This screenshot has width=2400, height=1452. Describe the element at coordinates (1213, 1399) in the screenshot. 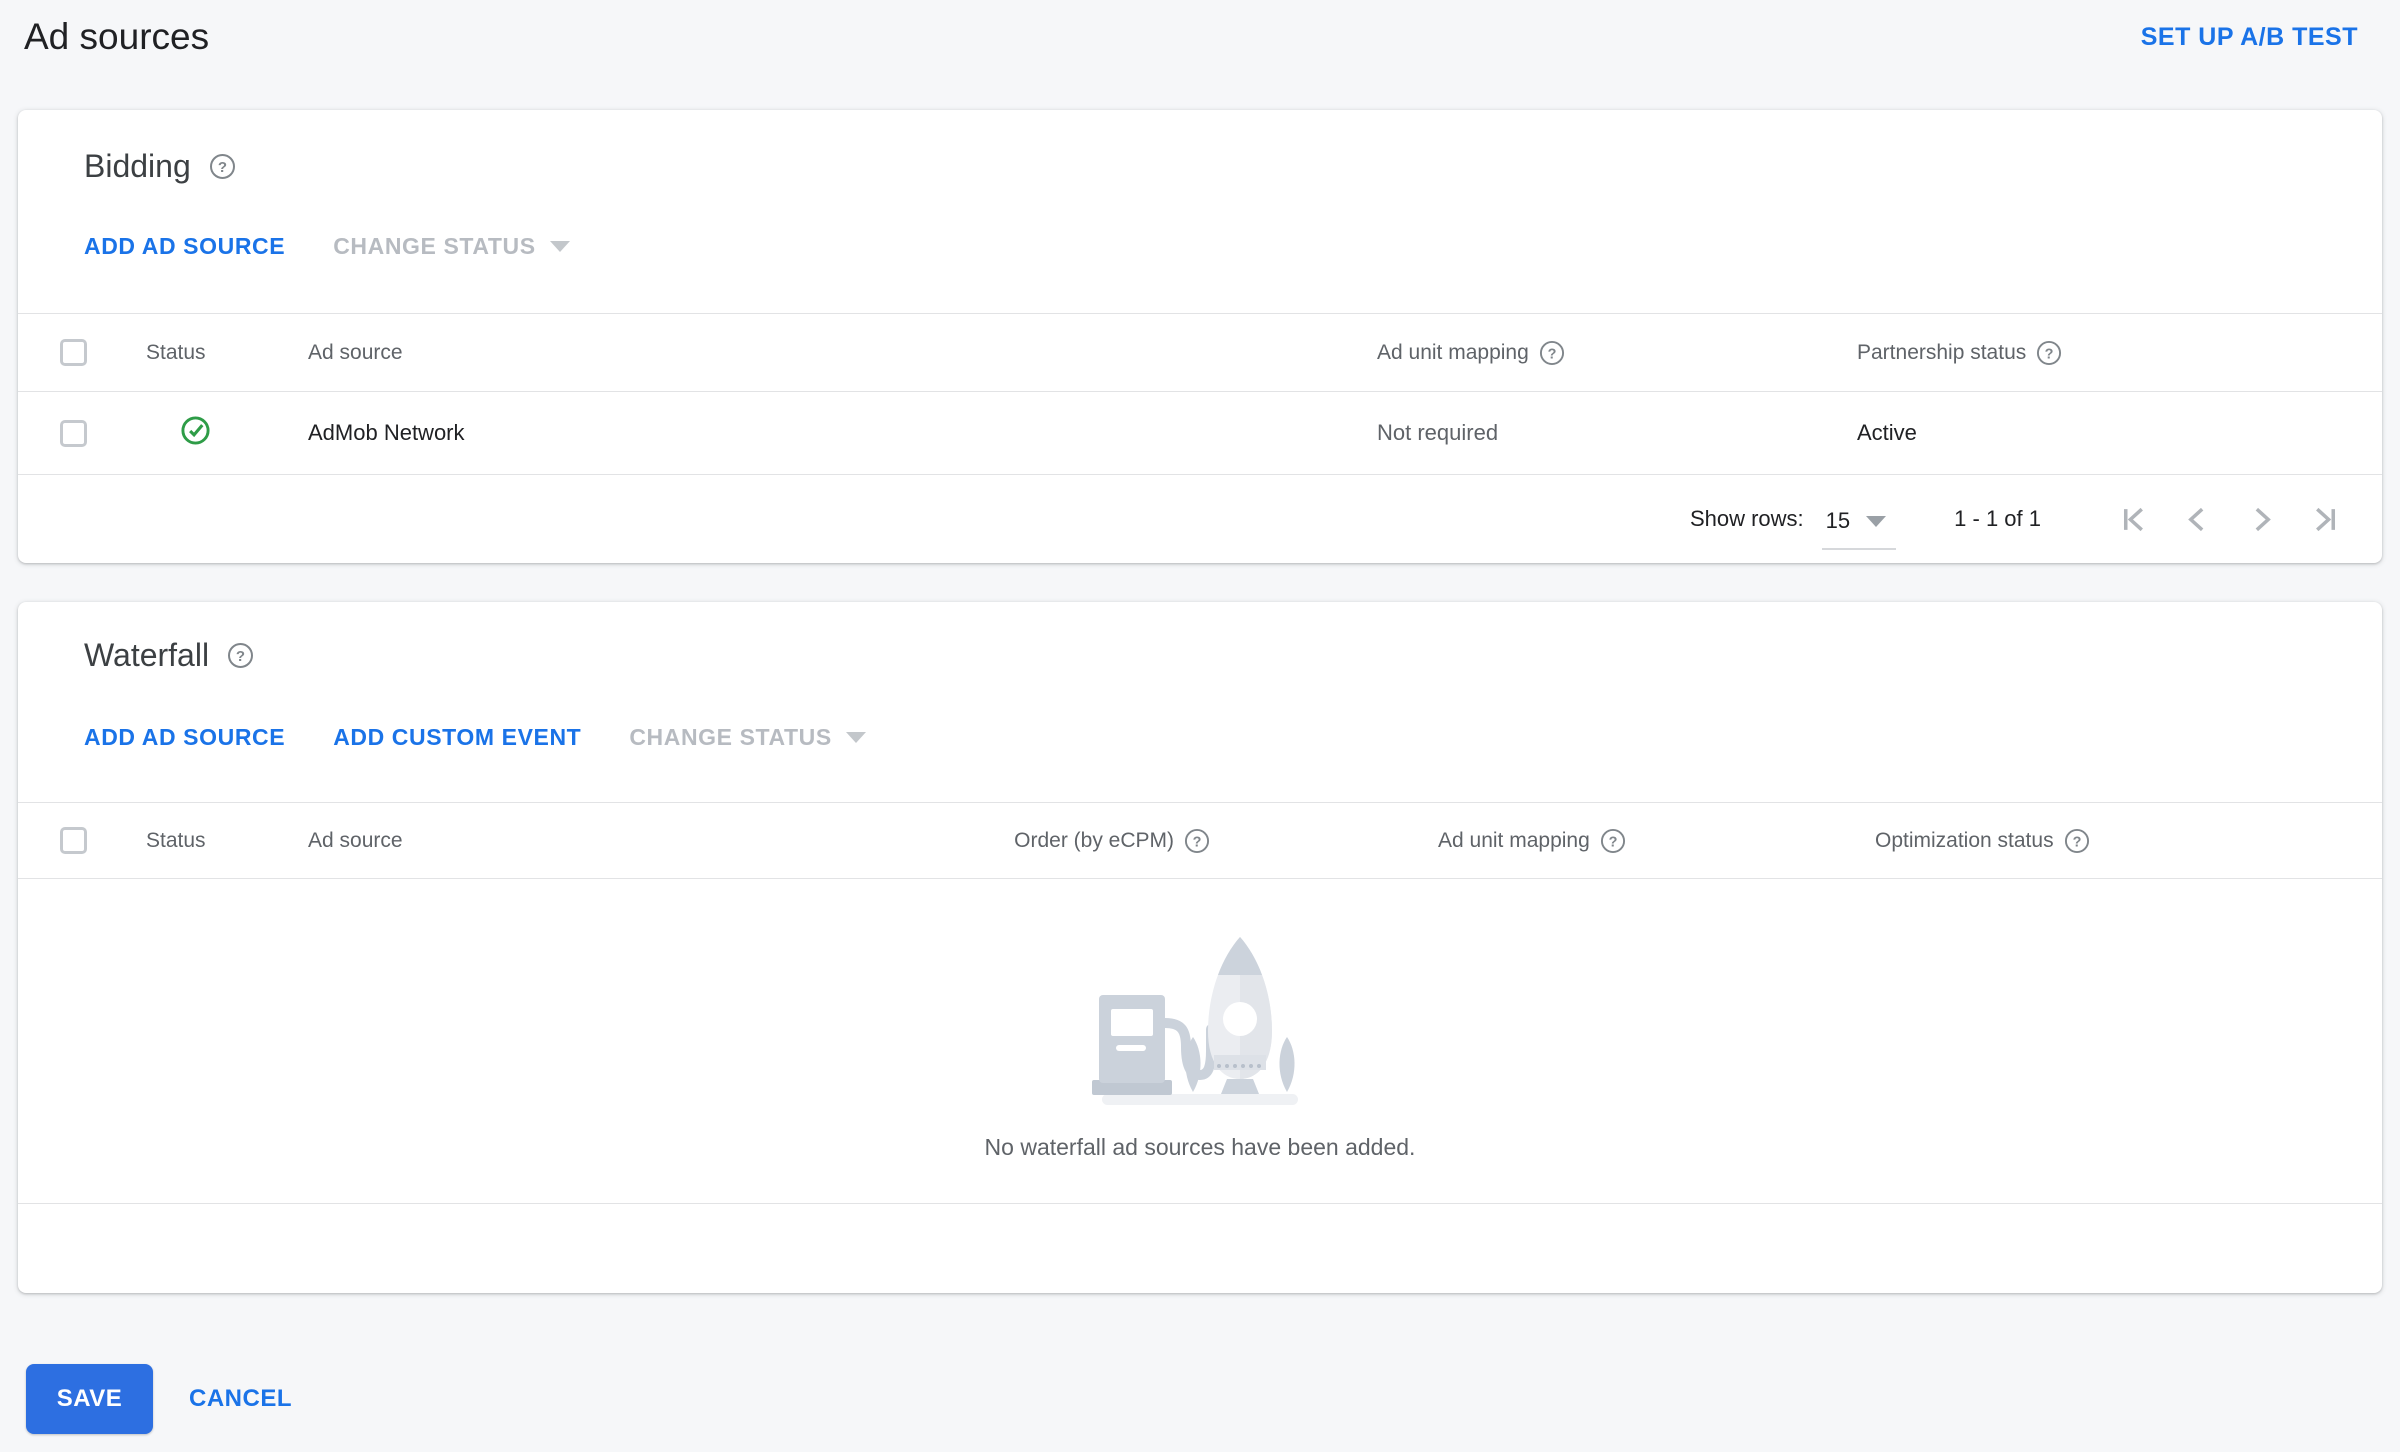

I see `footer-actions: SAVE CANCEL` at that location.